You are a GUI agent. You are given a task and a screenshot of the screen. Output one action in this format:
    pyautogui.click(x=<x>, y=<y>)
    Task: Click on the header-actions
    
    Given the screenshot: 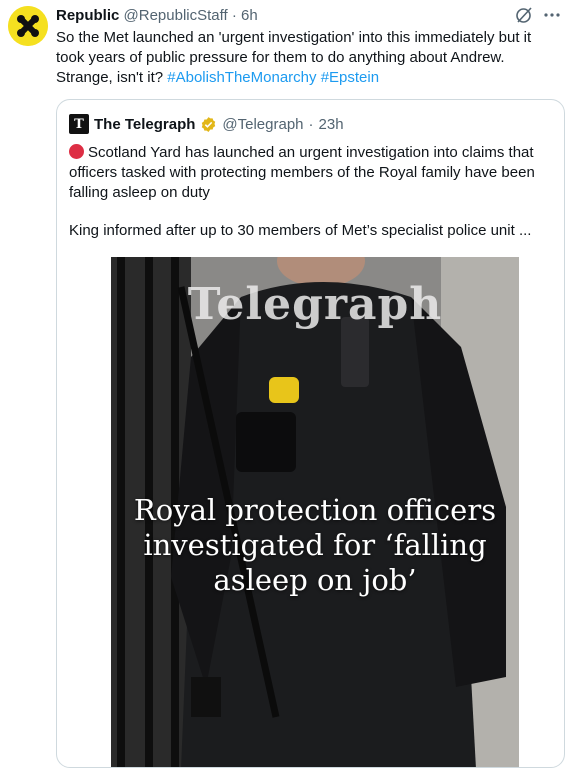 What is the action you would take?
    pyautogui.click(x=538, y=15)
    